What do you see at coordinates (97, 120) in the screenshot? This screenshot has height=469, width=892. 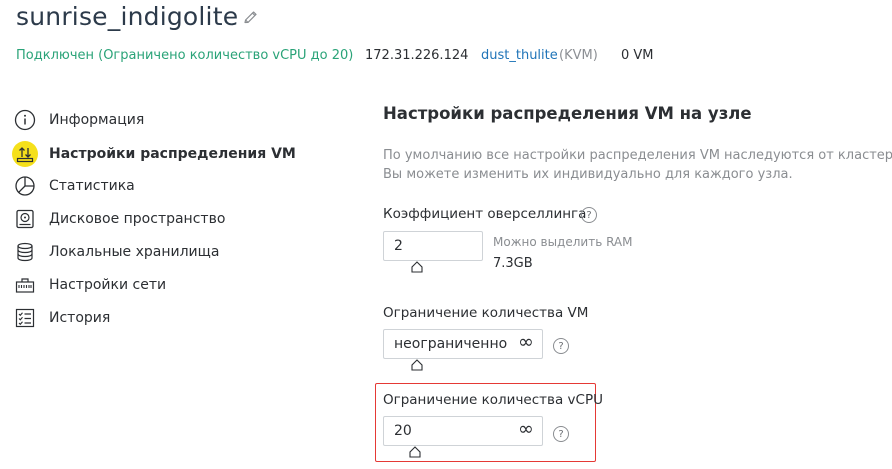 I see `sidebar-item-label: Информация` at bounding box center [97, 120].